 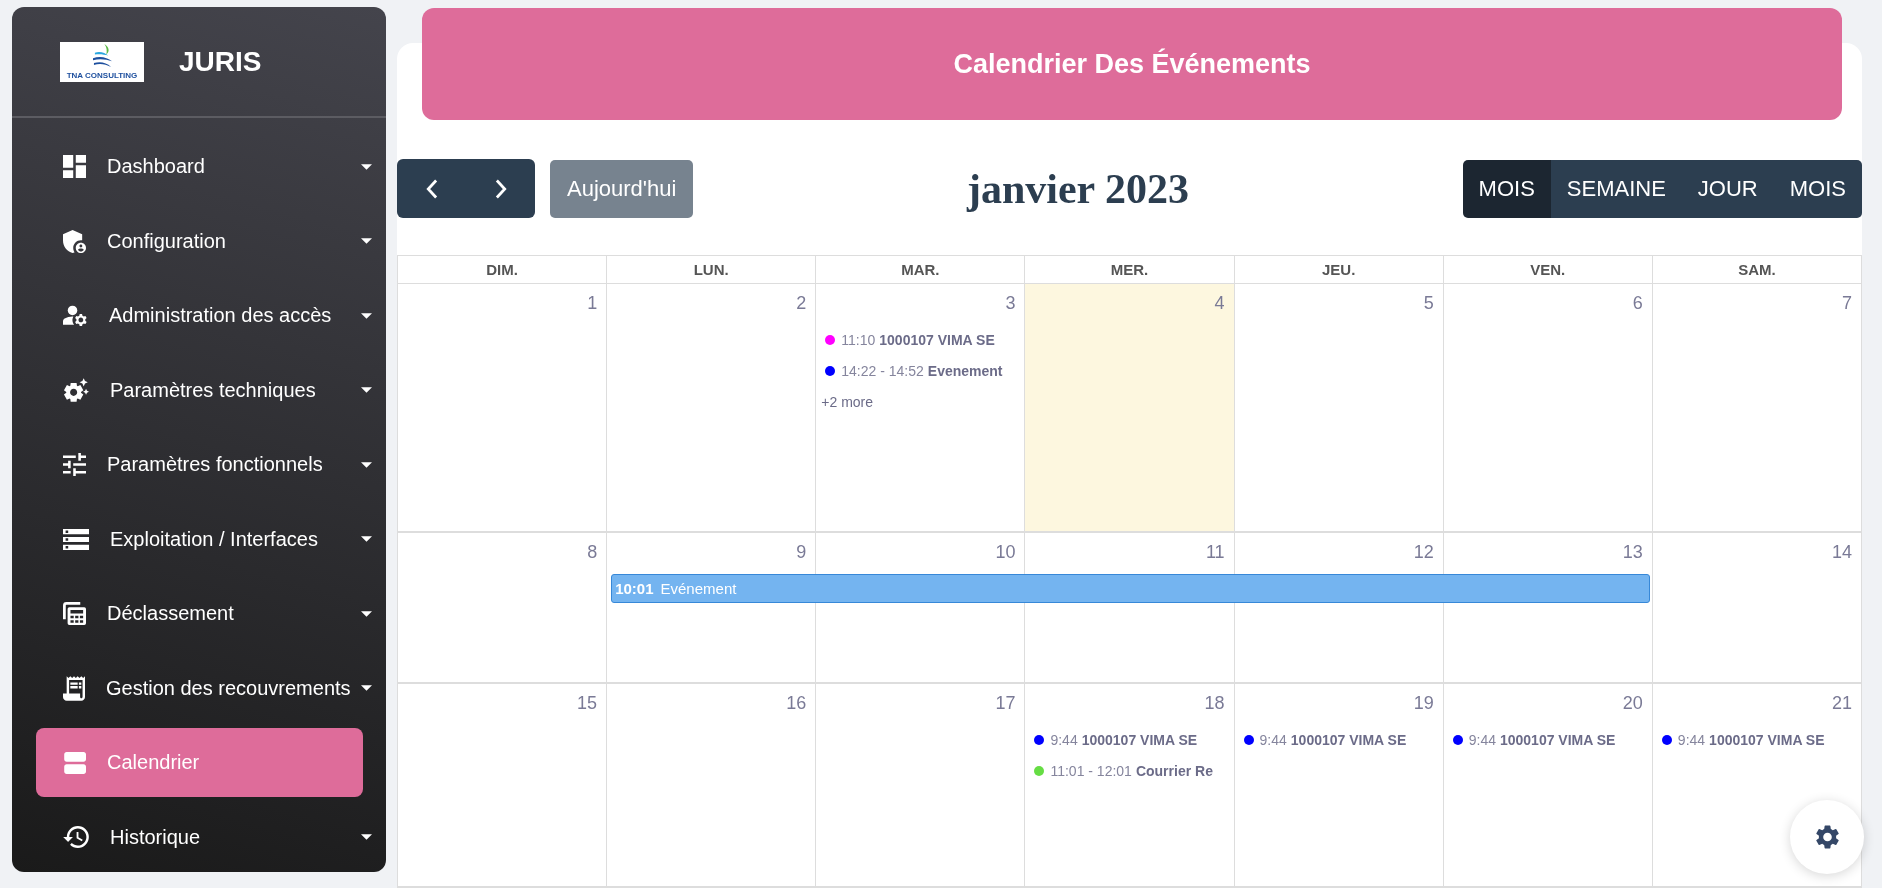 I want to click on sidebar-item: Configuration, so click(x=205, y=241).